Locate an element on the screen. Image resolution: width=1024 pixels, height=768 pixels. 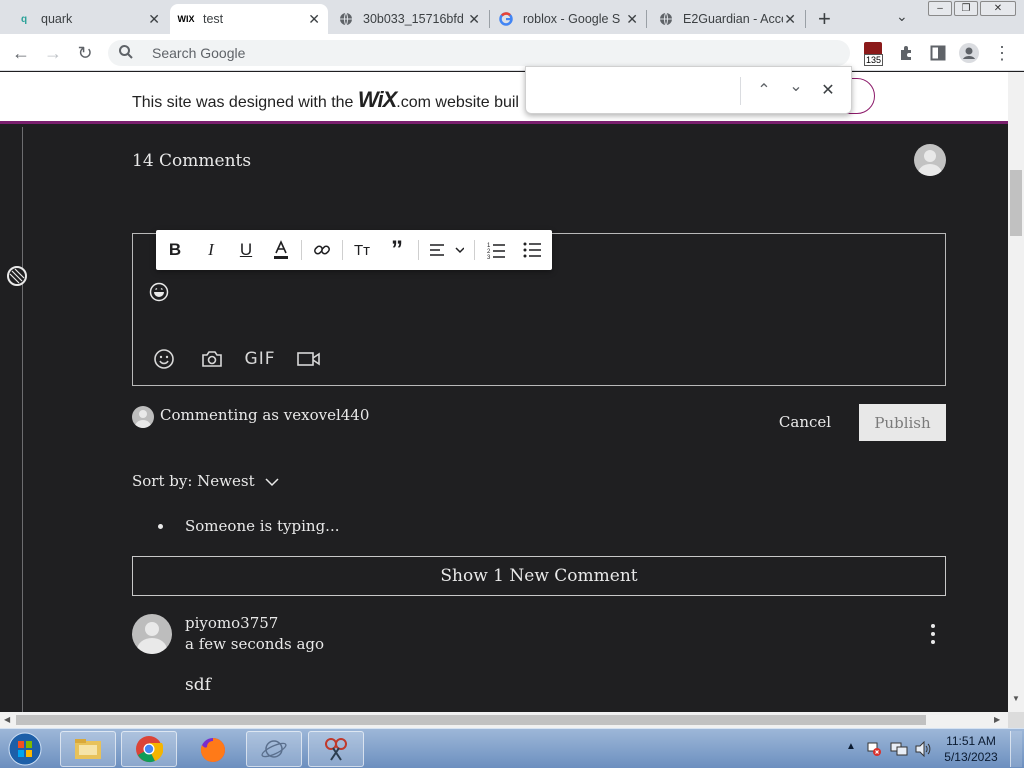
show-desktop-button is located at coordinates (1016, 749).